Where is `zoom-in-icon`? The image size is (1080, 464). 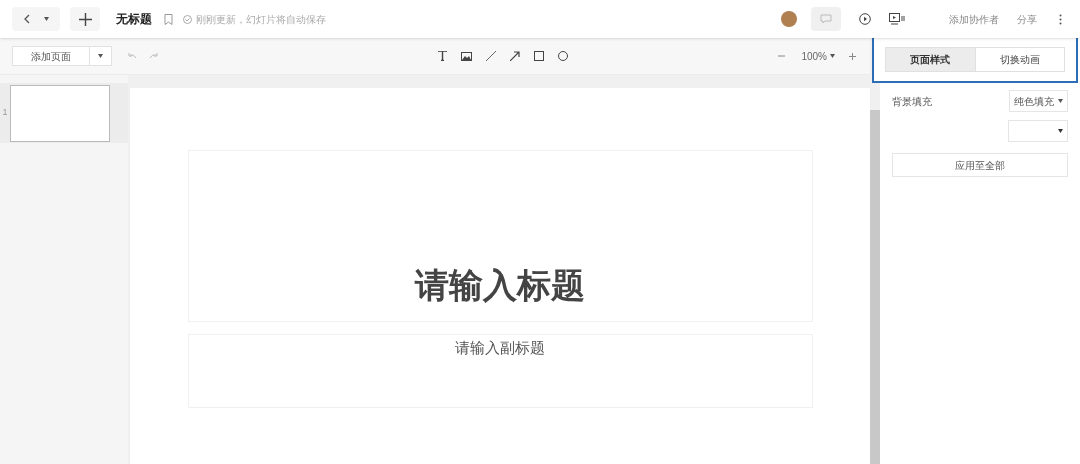 zoom-in-icon is located at coordinates (852, 56).